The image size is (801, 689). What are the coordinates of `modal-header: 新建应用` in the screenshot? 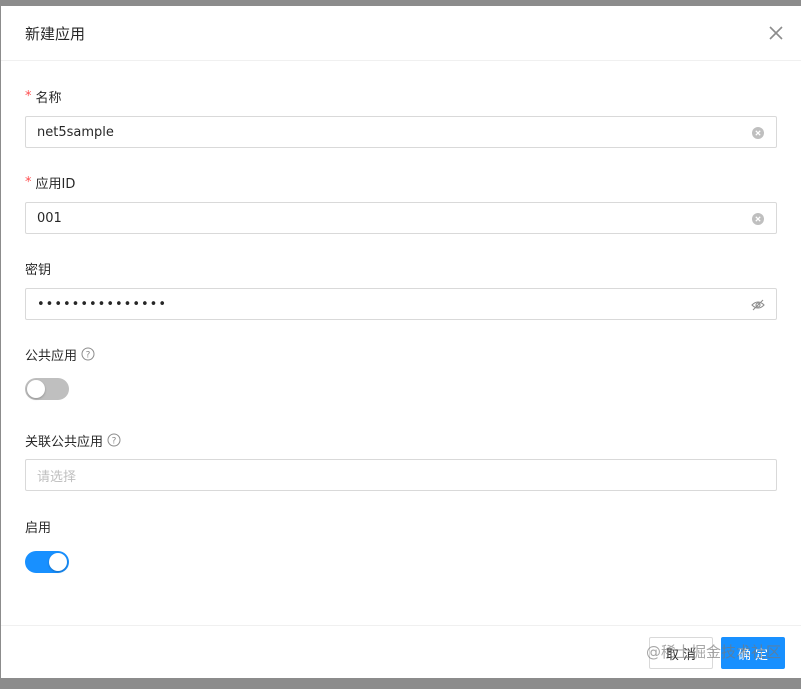 It's located at (401, 33).